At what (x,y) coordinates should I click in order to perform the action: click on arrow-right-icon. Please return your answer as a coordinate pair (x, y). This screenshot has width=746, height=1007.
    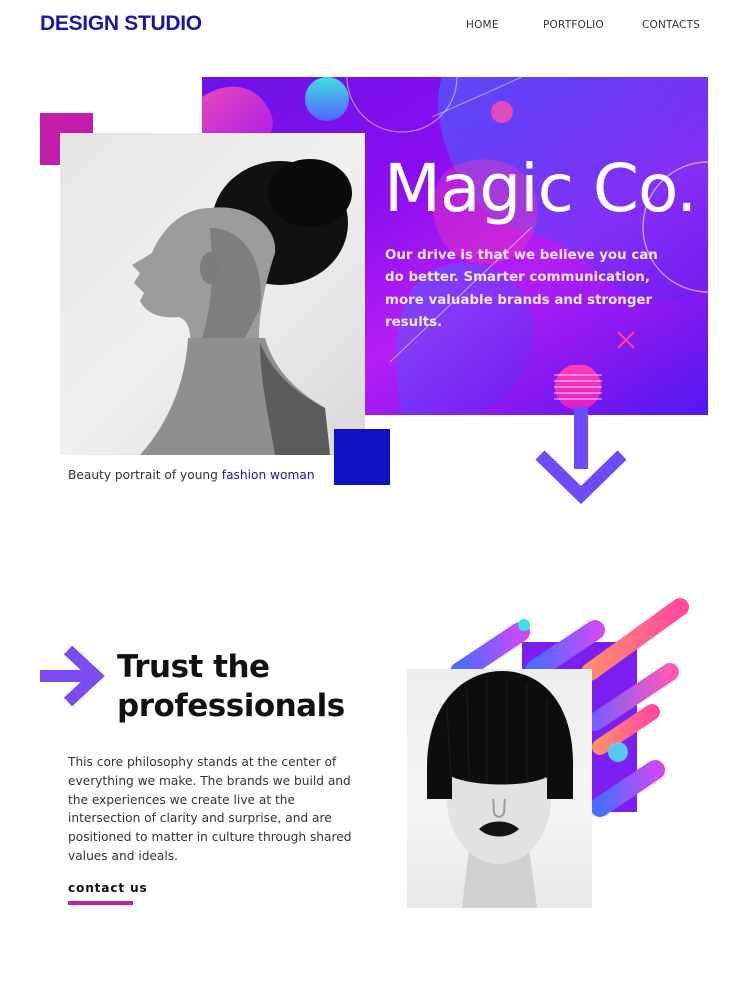
    Looking at the image, I should click on (73, 678).